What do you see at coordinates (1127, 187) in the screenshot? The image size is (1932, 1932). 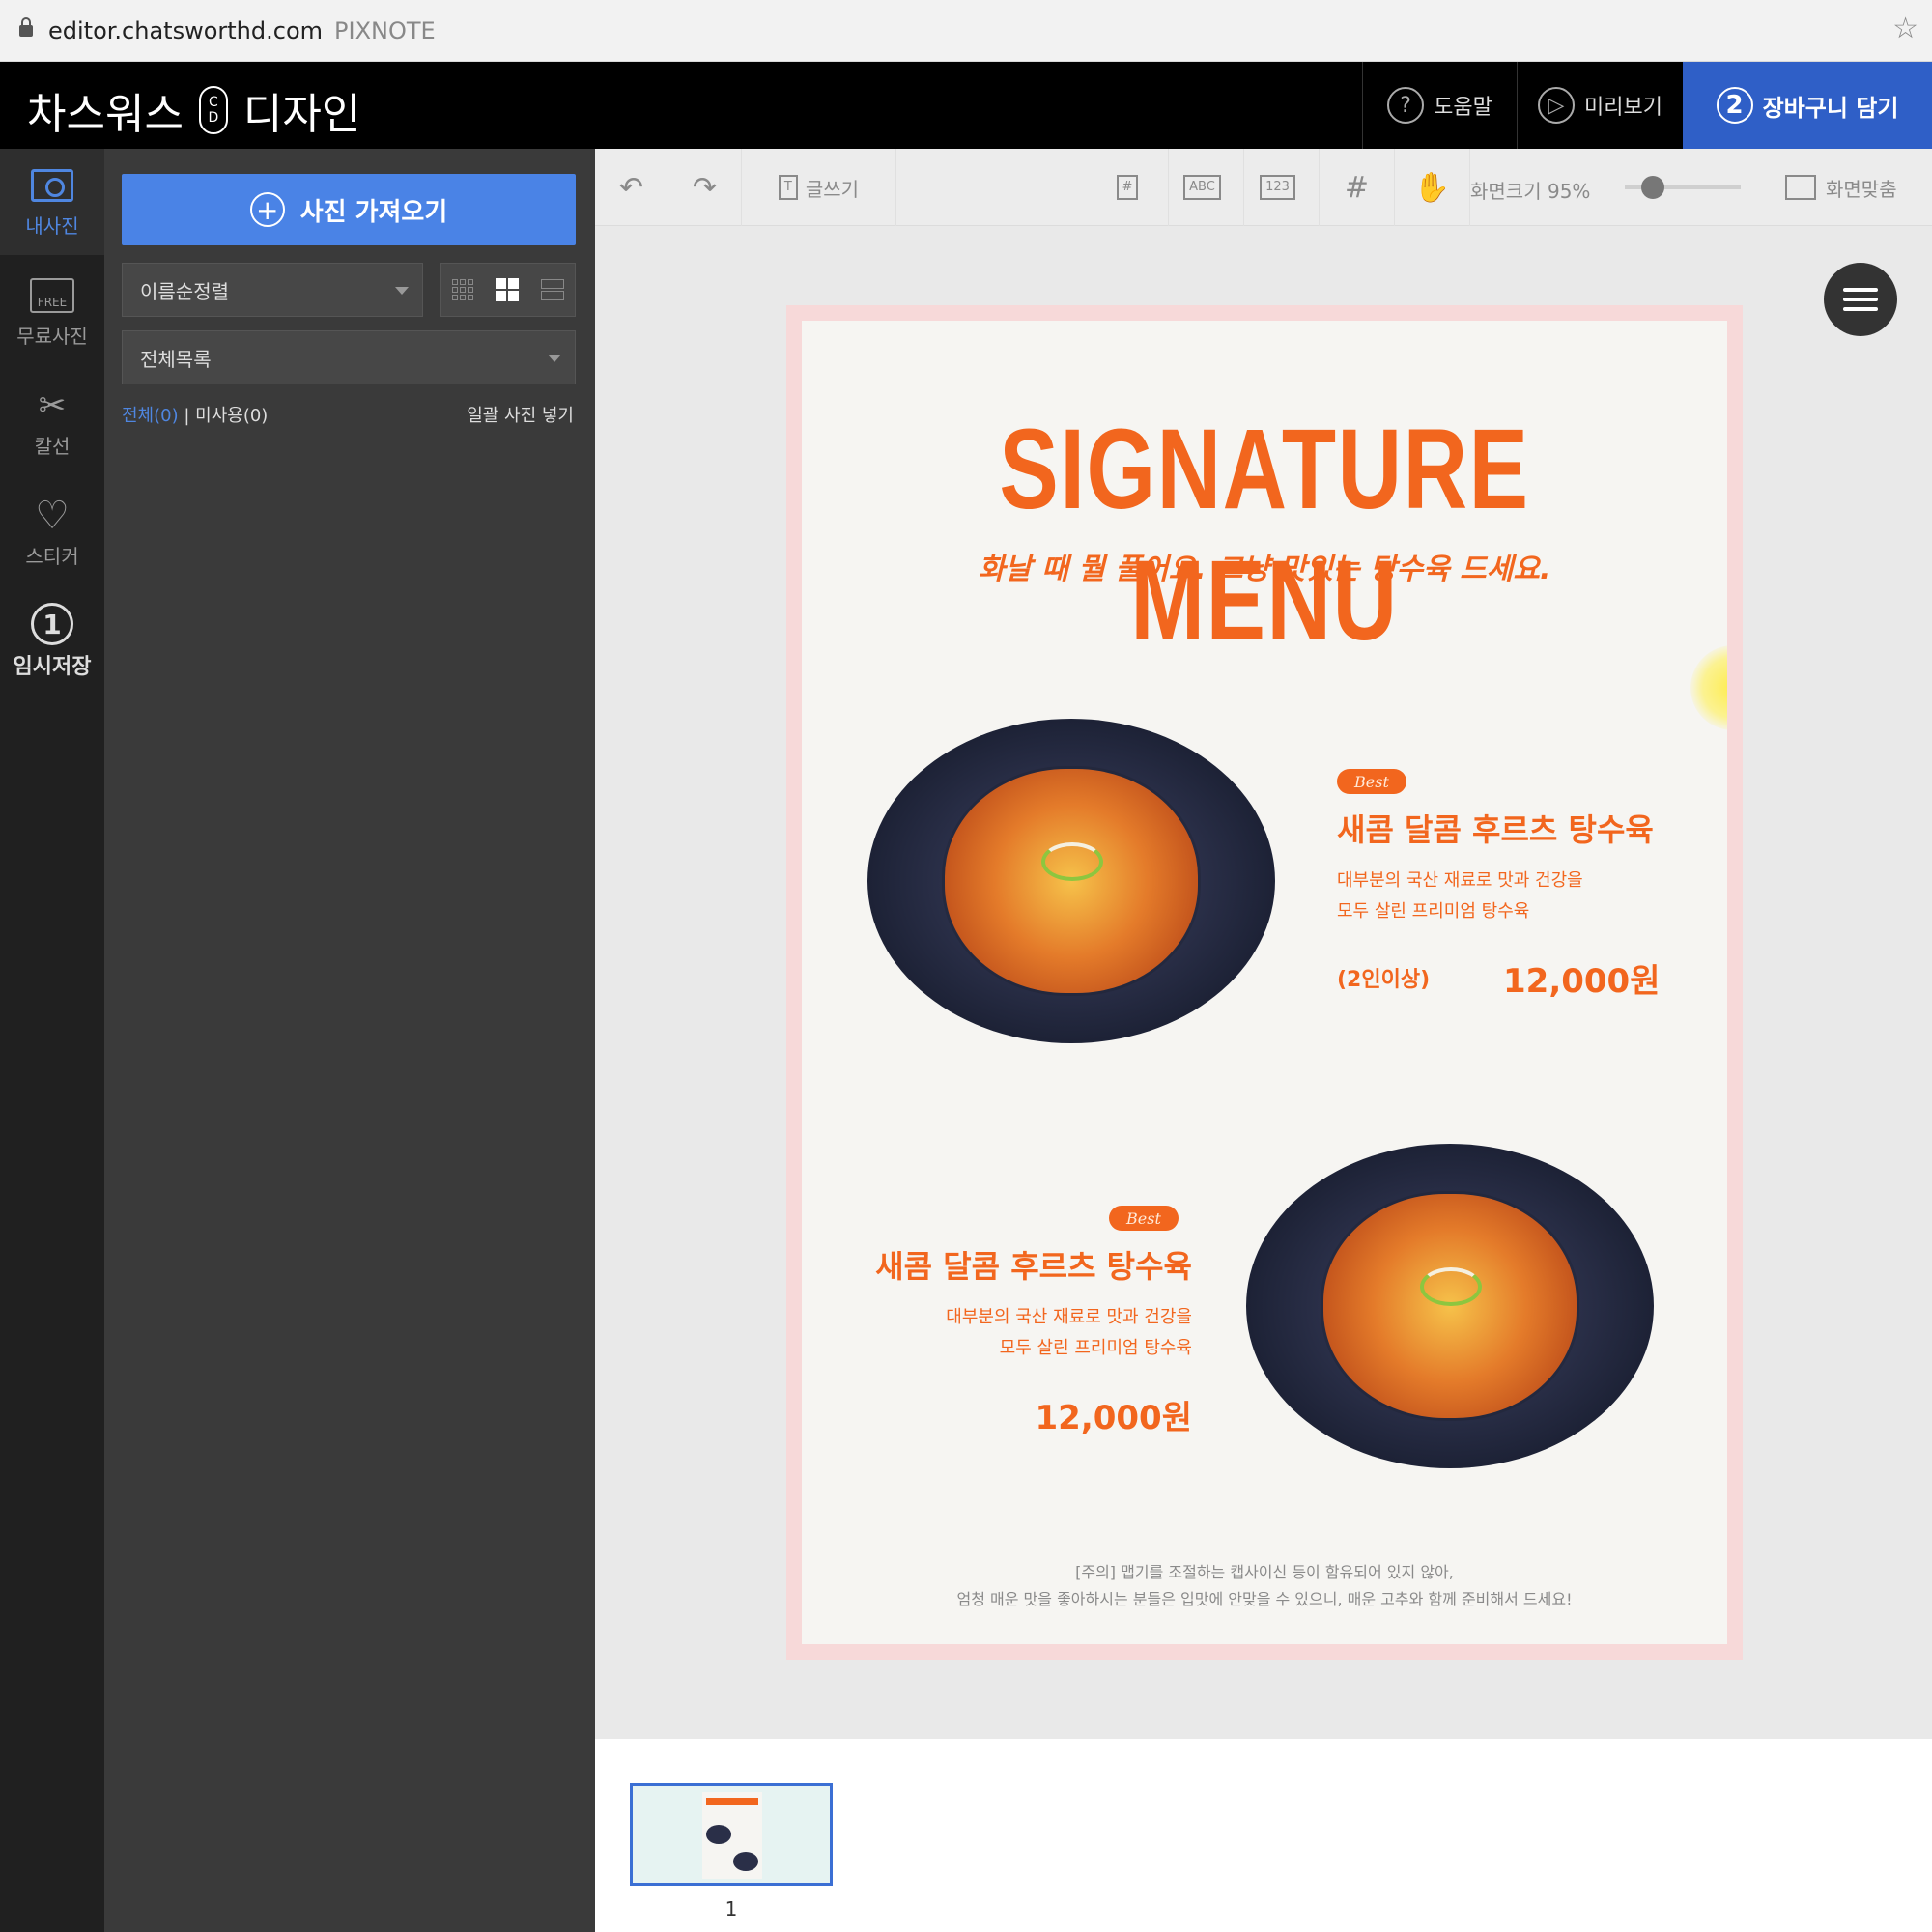 I see `hash-icon: #` at bounding box center [1127, 187].